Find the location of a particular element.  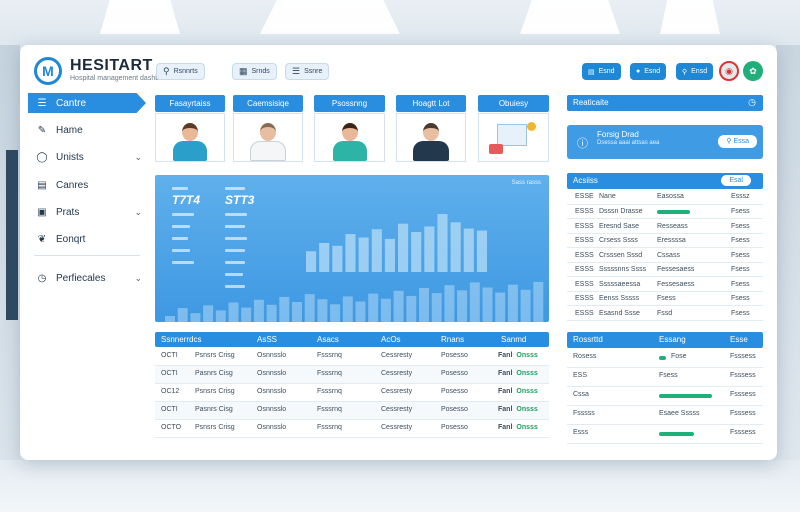

table-row: ESSS Esasnd Ssse Fssd Fsess is located at coordinates (665, 314).